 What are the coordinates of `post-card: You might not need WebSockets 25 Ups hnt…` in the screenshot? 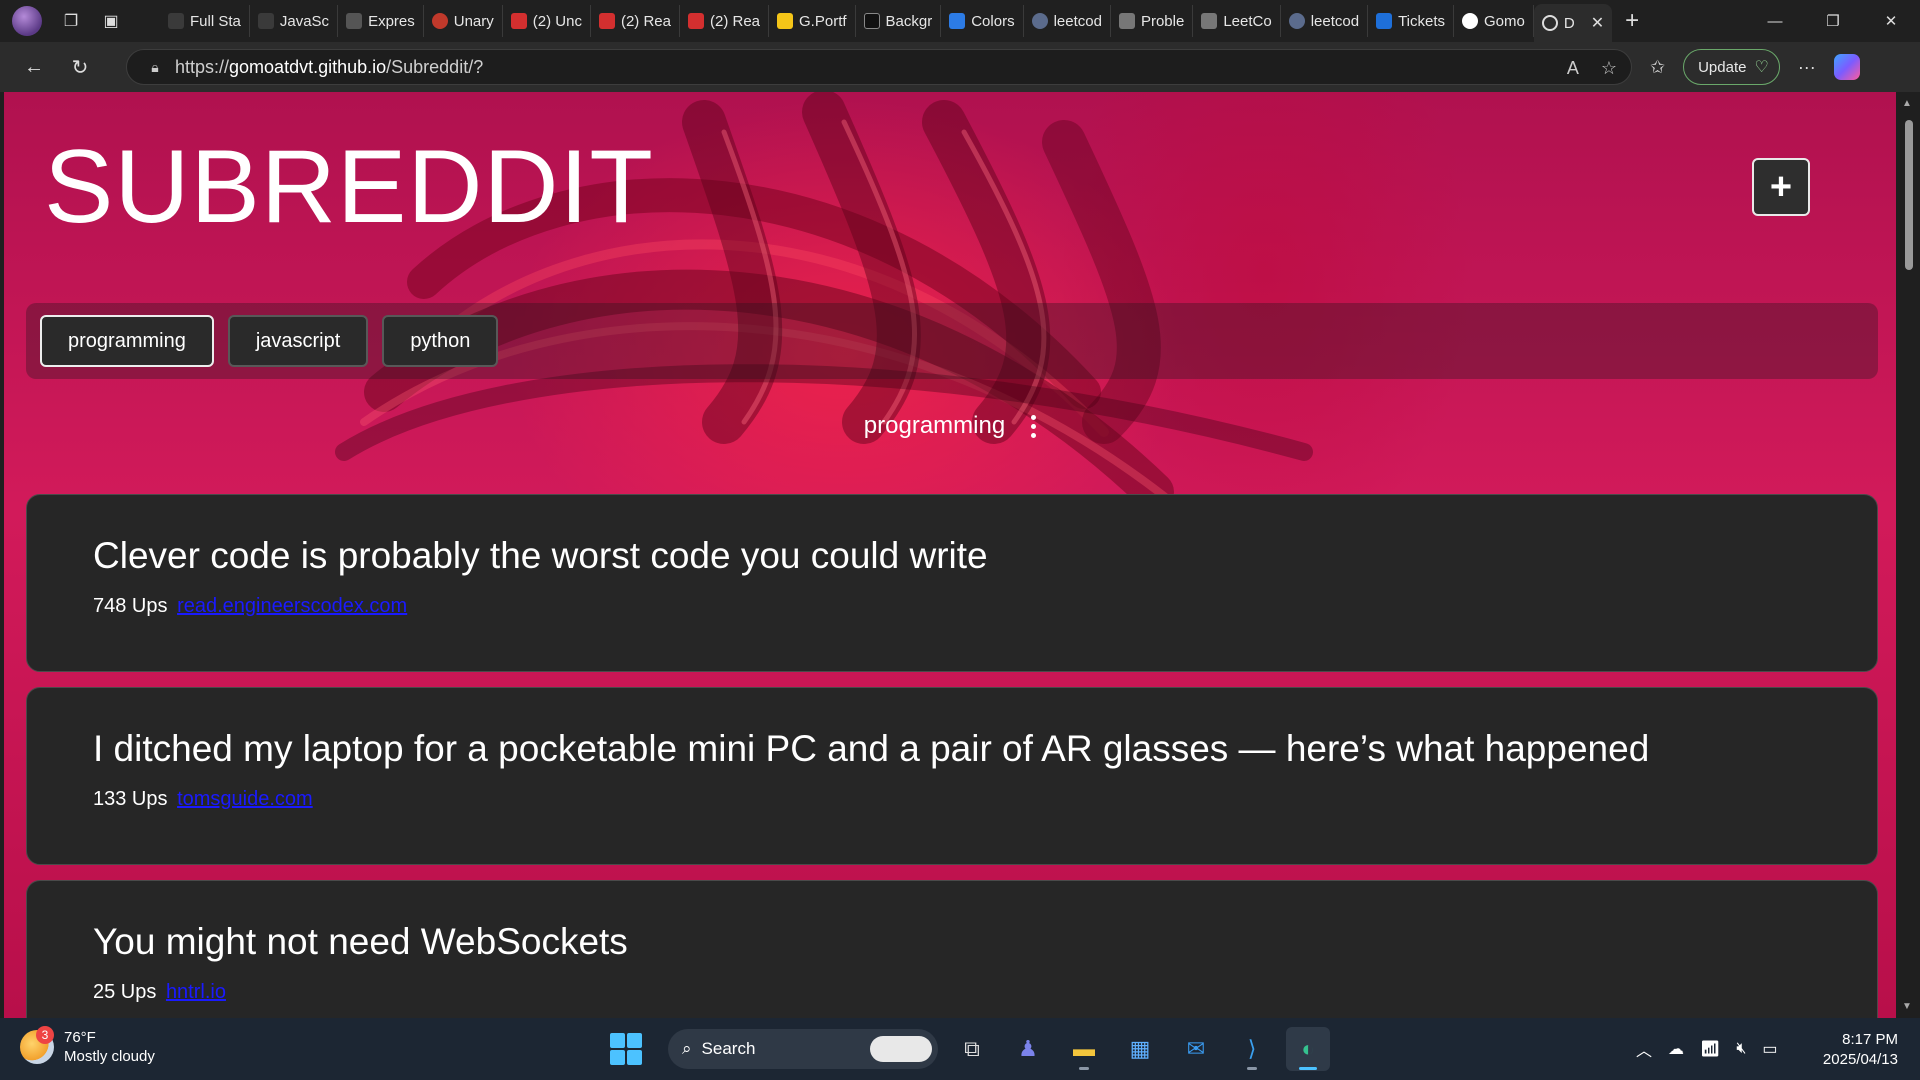 It's located at (952, 949).